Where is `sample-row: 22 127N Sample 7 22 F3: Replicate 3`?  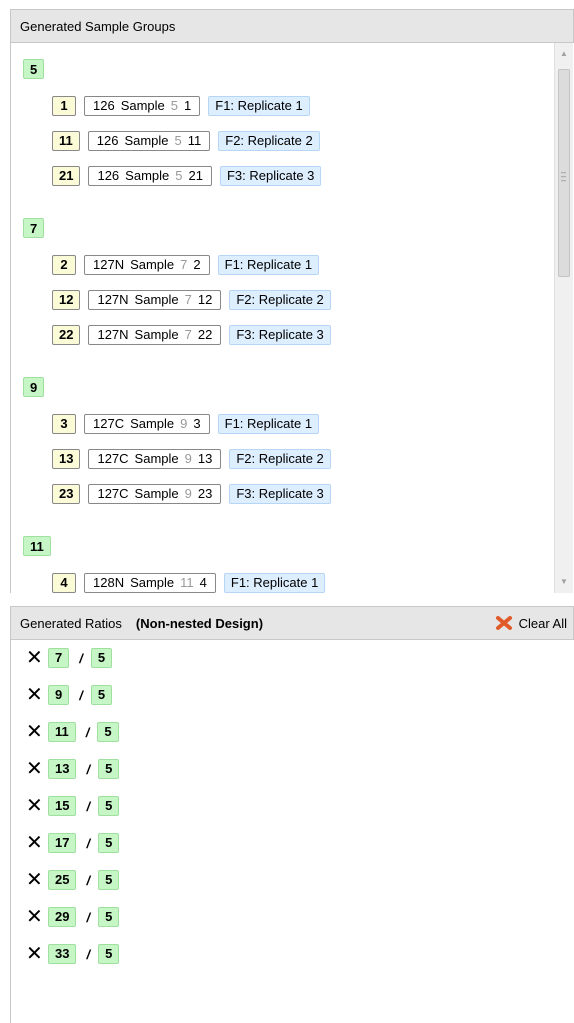
sample-row: 22 127N Sample 7 22 F3: Replicate 3 is located at coordinates (191, 335).